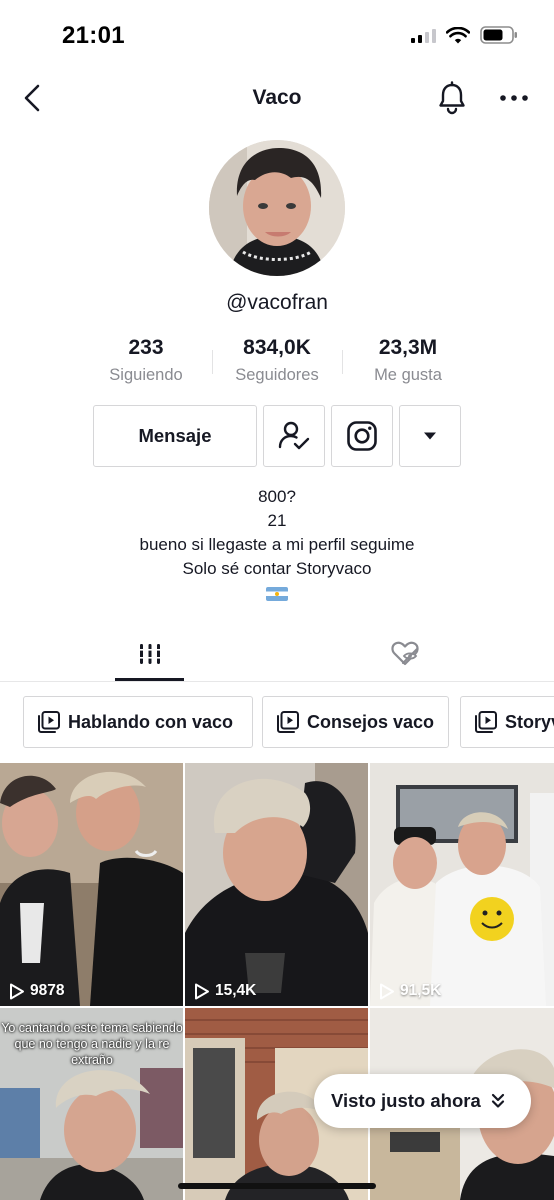 The image size is (554, 1200). I want to click on instagram-button, so click(362, 436).